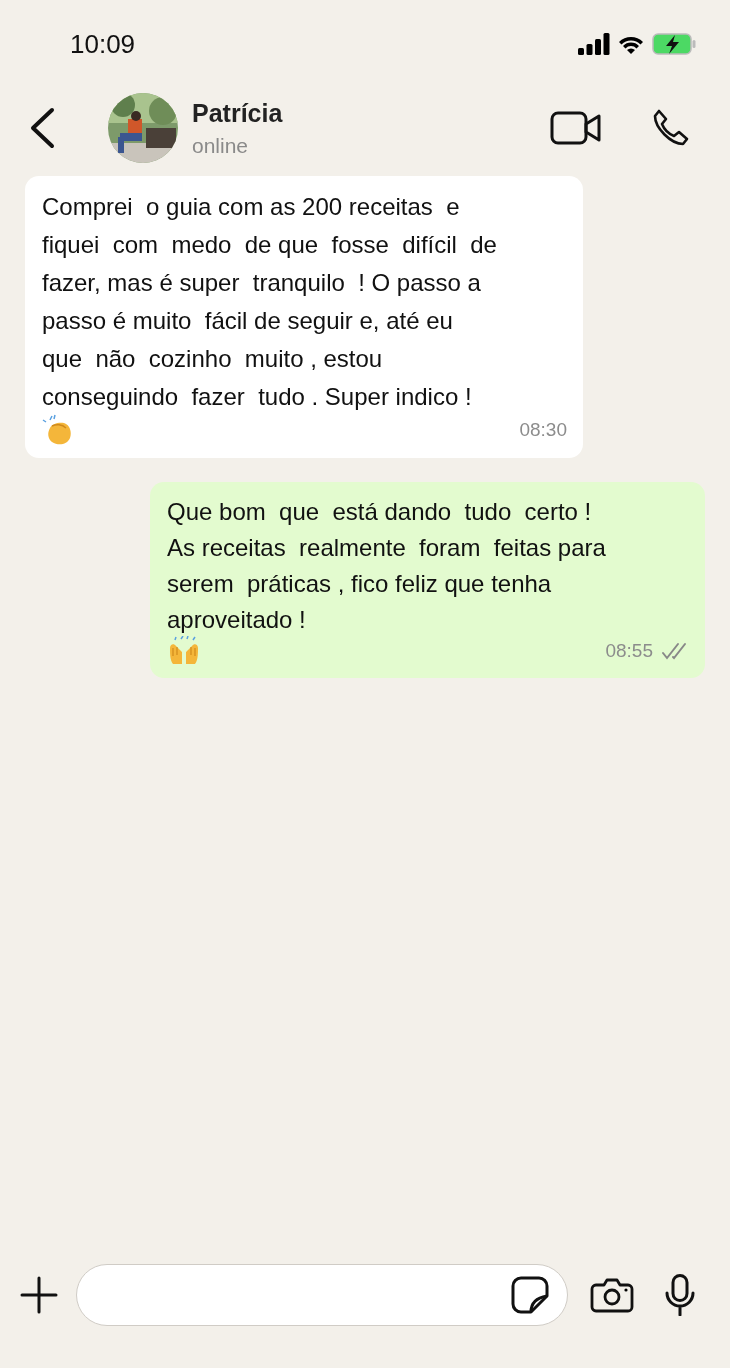 This screenshot has width=730, height=1368. Describe the element at coordinates (42, 128) in the screenshot. I see `back-icon` at that location.